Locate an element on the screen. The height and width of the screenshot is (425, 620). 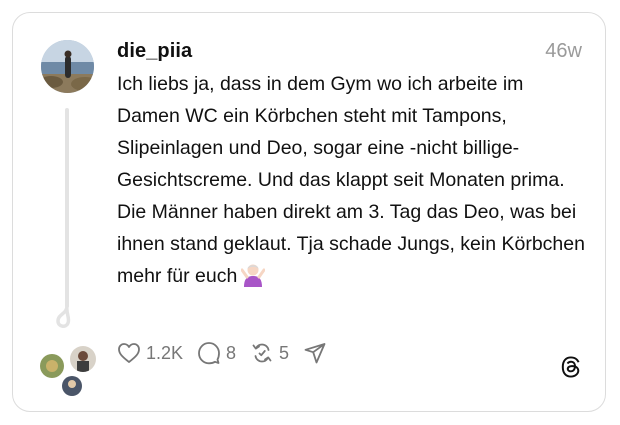
username: die_piia is located at coordinates (154, 51).